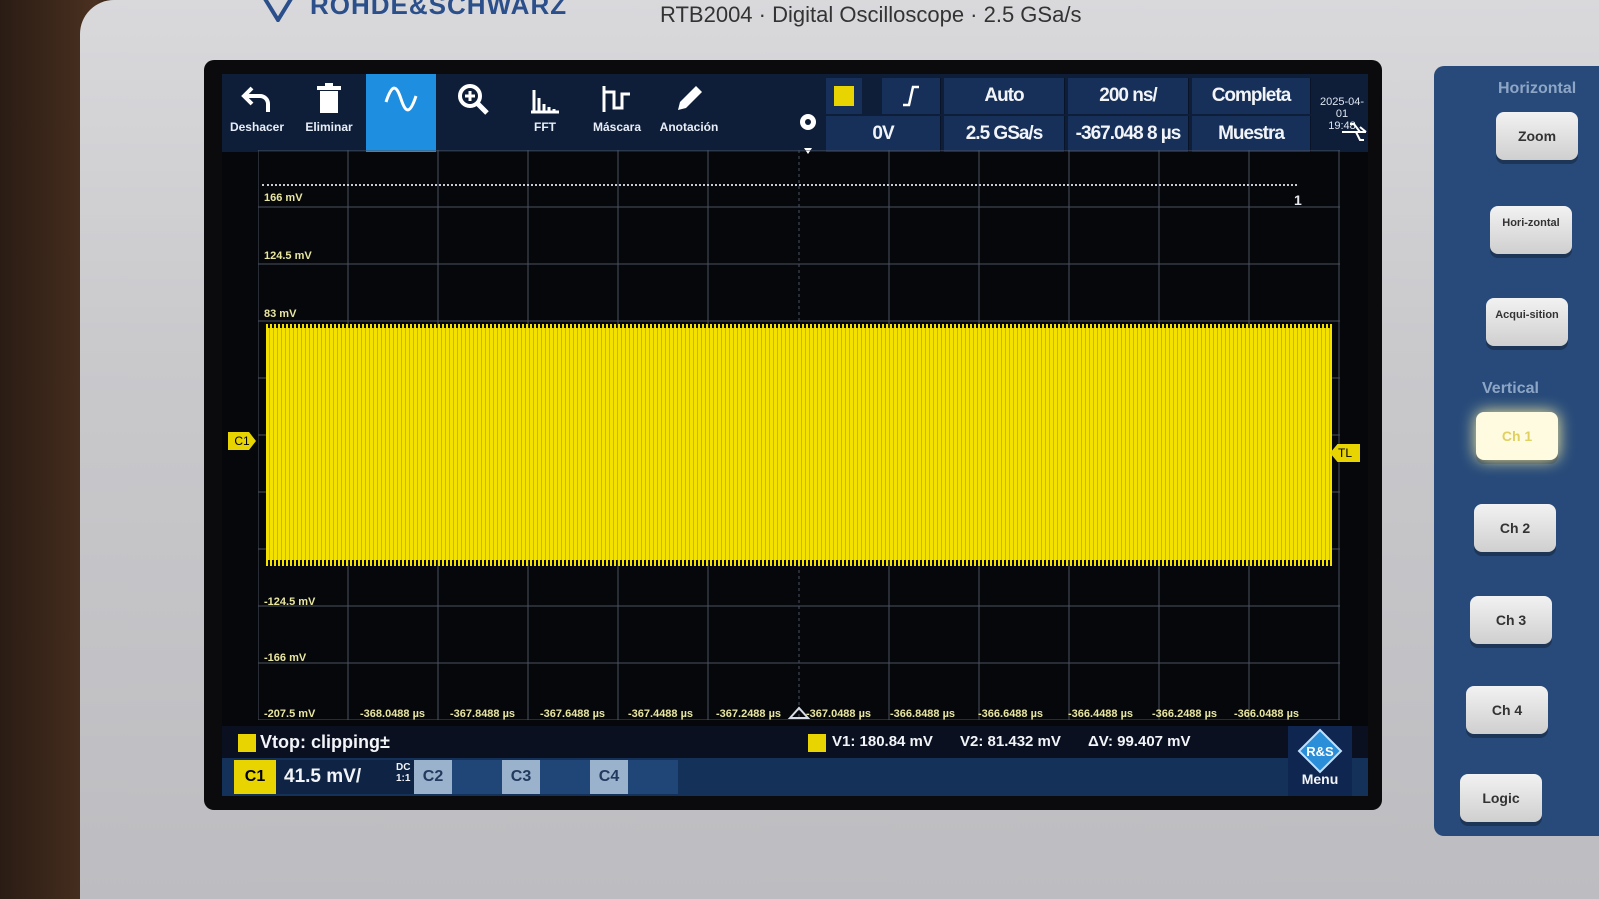  I want to click on trigger-mode: Auto, so click(1004, 96).